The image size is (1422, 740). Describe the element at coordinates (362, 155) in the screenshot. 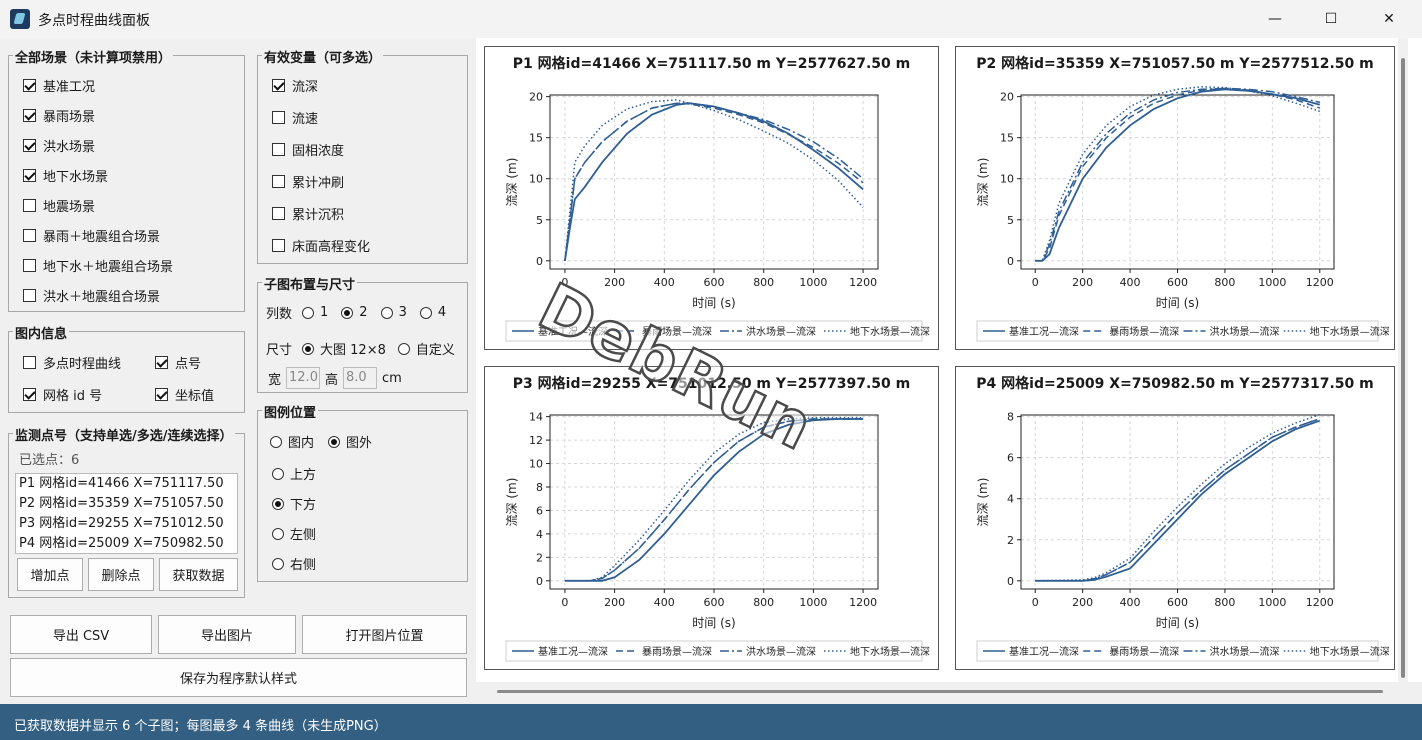

I see `variables-group: 有效变量（可多选） 流深 流速 固相浓度 累计冲刷 累计沉积 床面高程变化` at that location.